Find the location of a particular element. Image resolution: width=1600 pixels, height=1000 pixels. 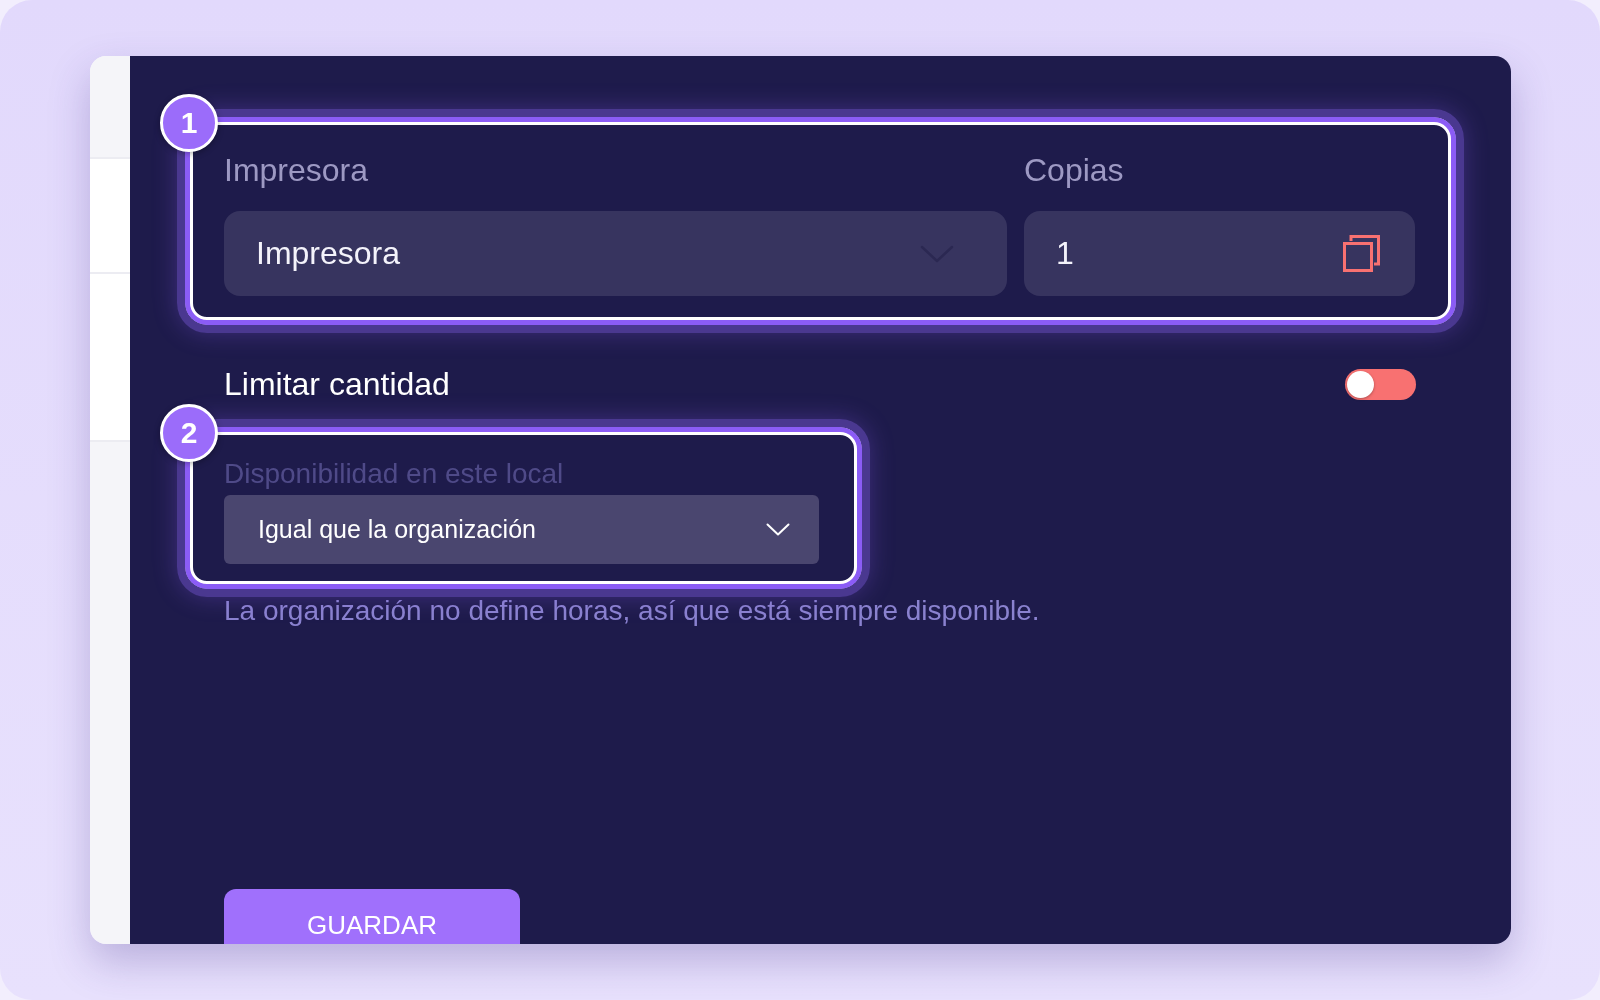

availability-select: Igual que la organización is located at coordinates (521, 529).